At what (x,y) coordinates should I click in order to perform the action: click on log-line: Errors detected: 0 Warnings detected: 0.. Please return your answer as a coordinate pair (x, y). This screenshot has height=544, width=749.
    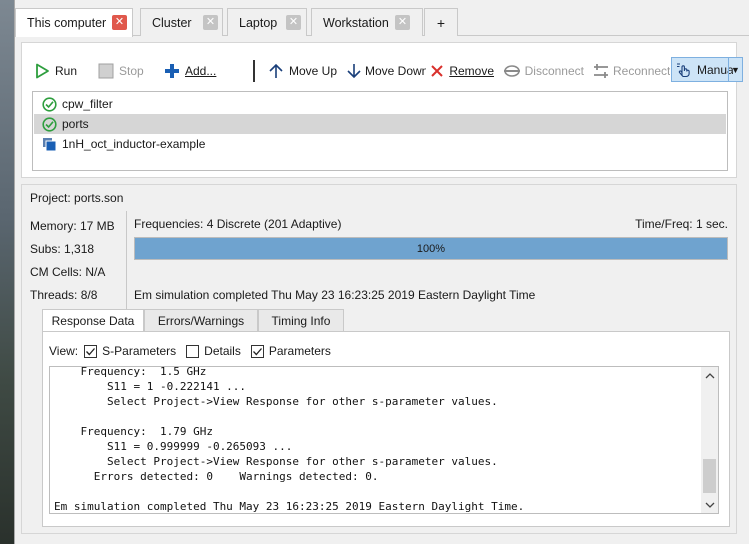
    Looking at the image, I should click on (216, 476).